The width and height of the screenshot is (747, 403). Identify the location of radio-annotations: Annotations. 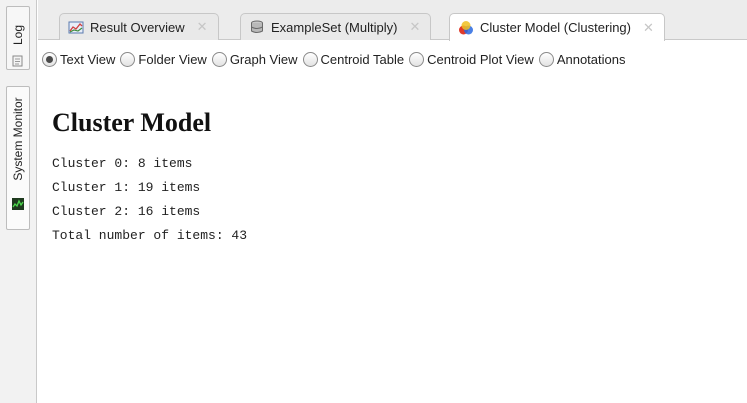
(582, 59).